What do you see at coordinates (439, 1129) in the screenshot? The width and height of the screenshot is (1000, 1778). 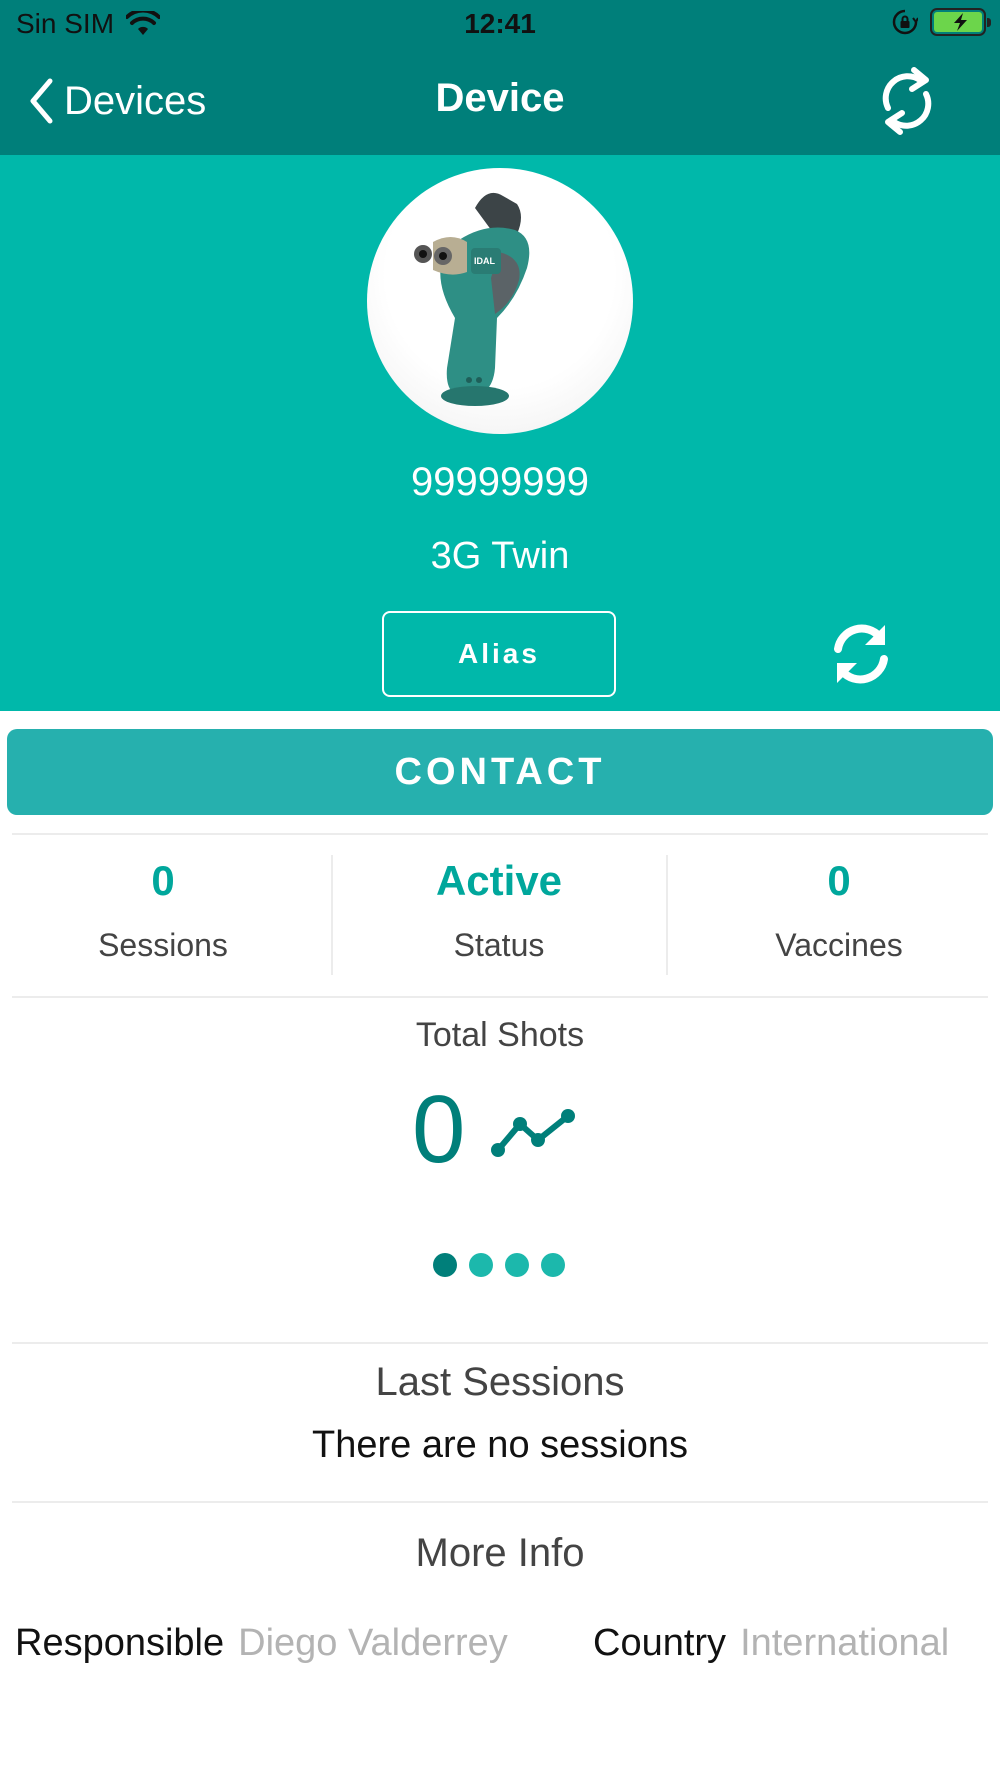 I see `total-shots-value: 0` at bounding box center [439, 1129].